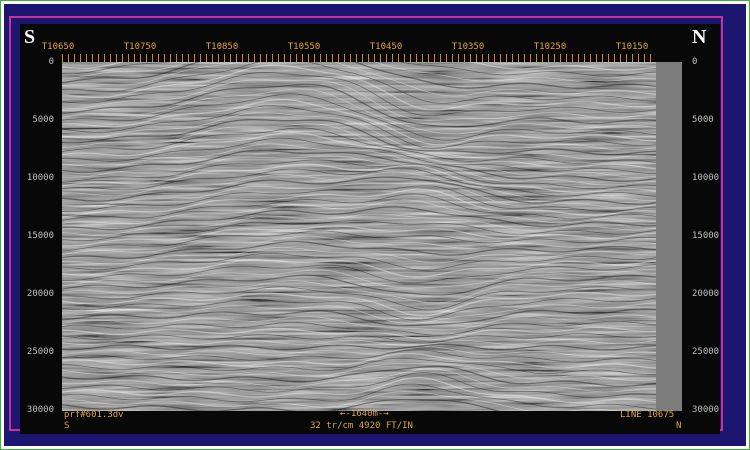 This screenshot has width=750, height=450. I want to click on depth-tick-label-right: 20000, so click(706, 294).